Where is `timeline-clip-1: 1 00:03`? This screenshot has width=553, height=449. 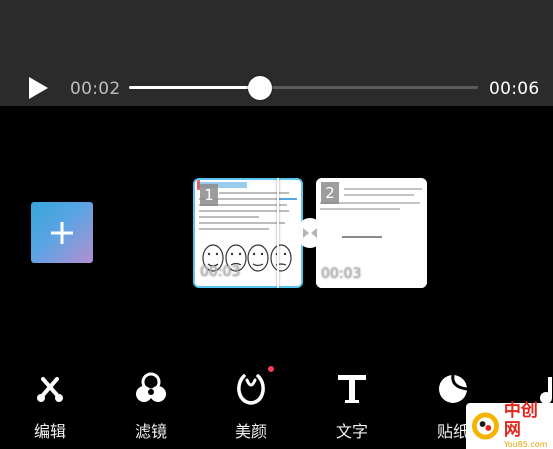
timeline-clip-1: 1 00:03 is located at coordinates (248, 233).